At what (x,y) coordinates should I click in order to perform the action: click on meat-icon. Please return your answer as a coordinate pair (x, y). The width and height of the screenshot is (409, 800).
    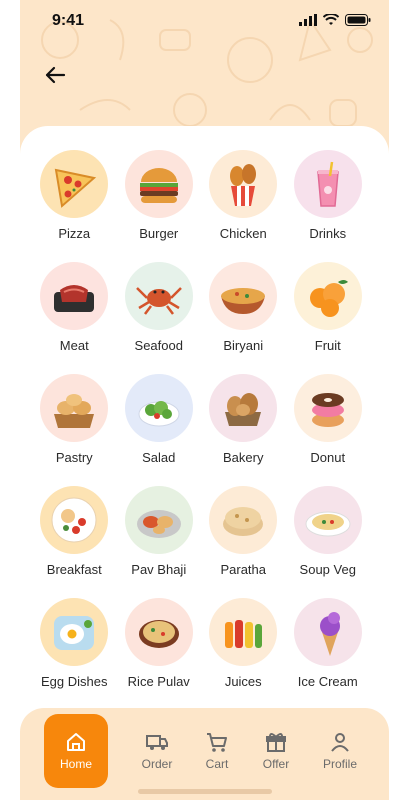
    Looking at the image, I should click on (74, 298).